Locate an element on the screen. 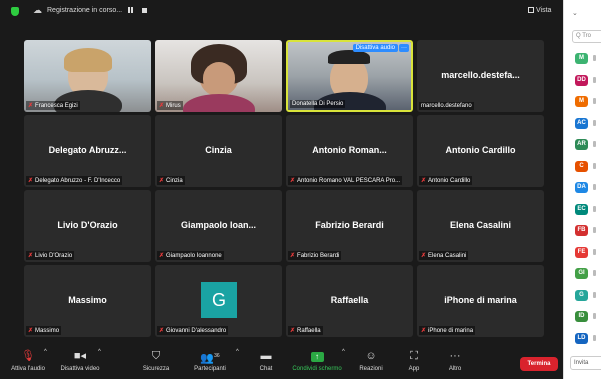 Image resolution: width=601 pixels, height=379 pixels. invite-button: Invita is located at coordinates (585, 363).